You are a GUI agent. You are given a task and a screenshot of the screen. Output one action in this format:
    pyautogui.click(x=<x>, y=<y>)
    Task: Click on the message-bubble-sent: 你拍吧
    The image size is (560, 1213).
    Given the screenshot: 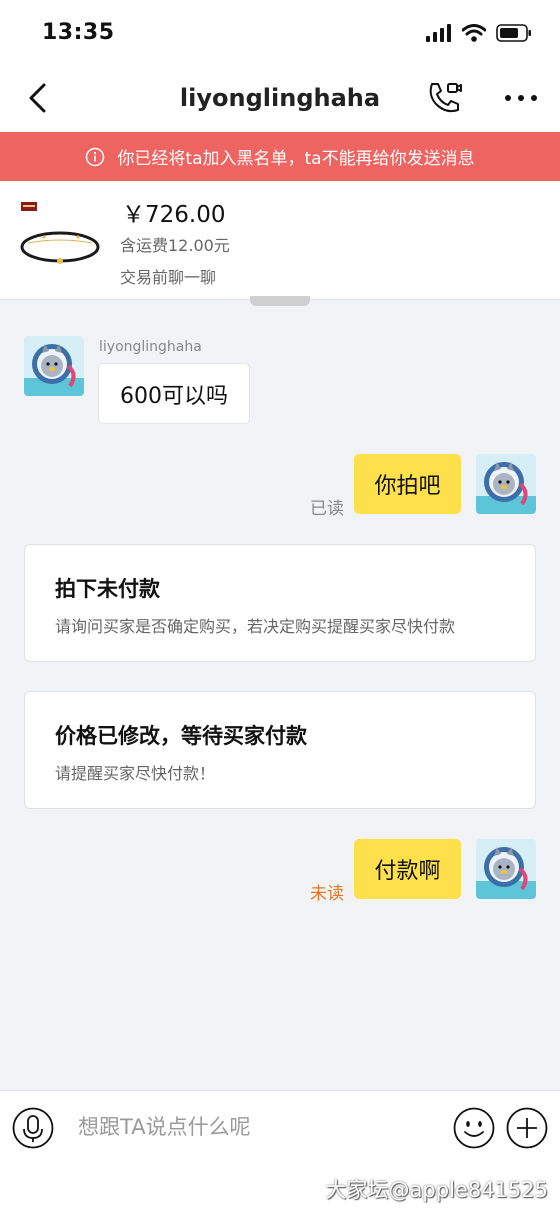 What is the action you would take?
    pyautogui.click(x=407, y=484)
    